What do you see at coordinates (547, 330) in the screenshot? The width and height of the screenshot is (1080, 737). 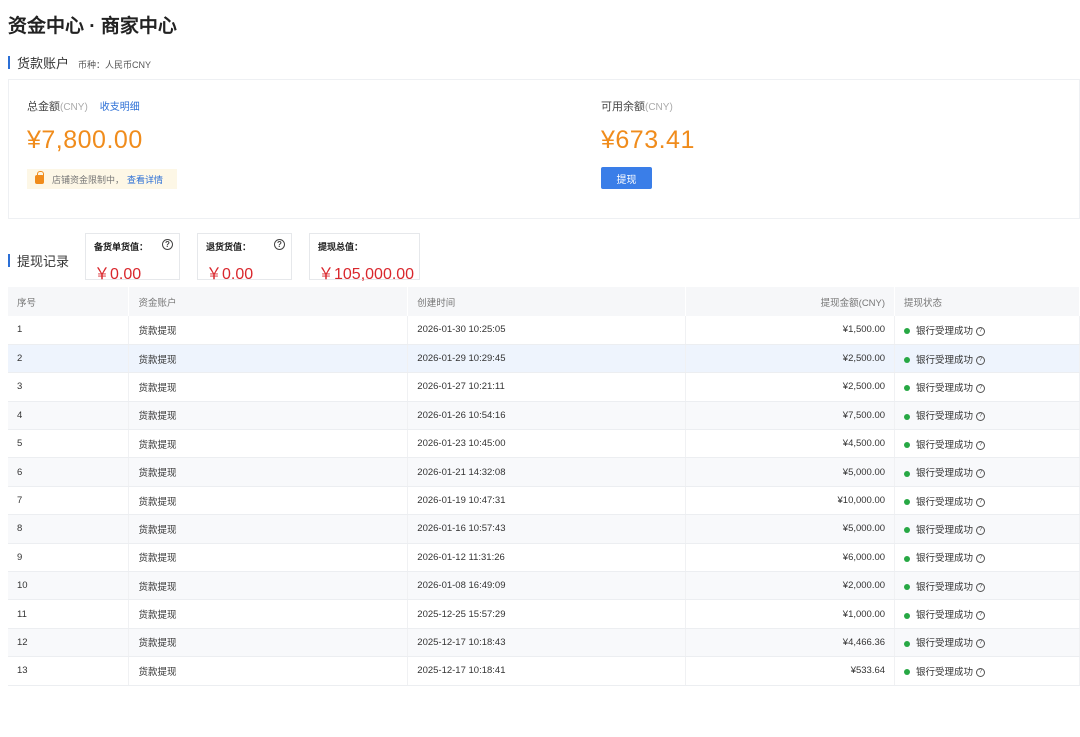 I see `cell-time: 2026-01-30 10:25:05` at bounding box center [547, 330].